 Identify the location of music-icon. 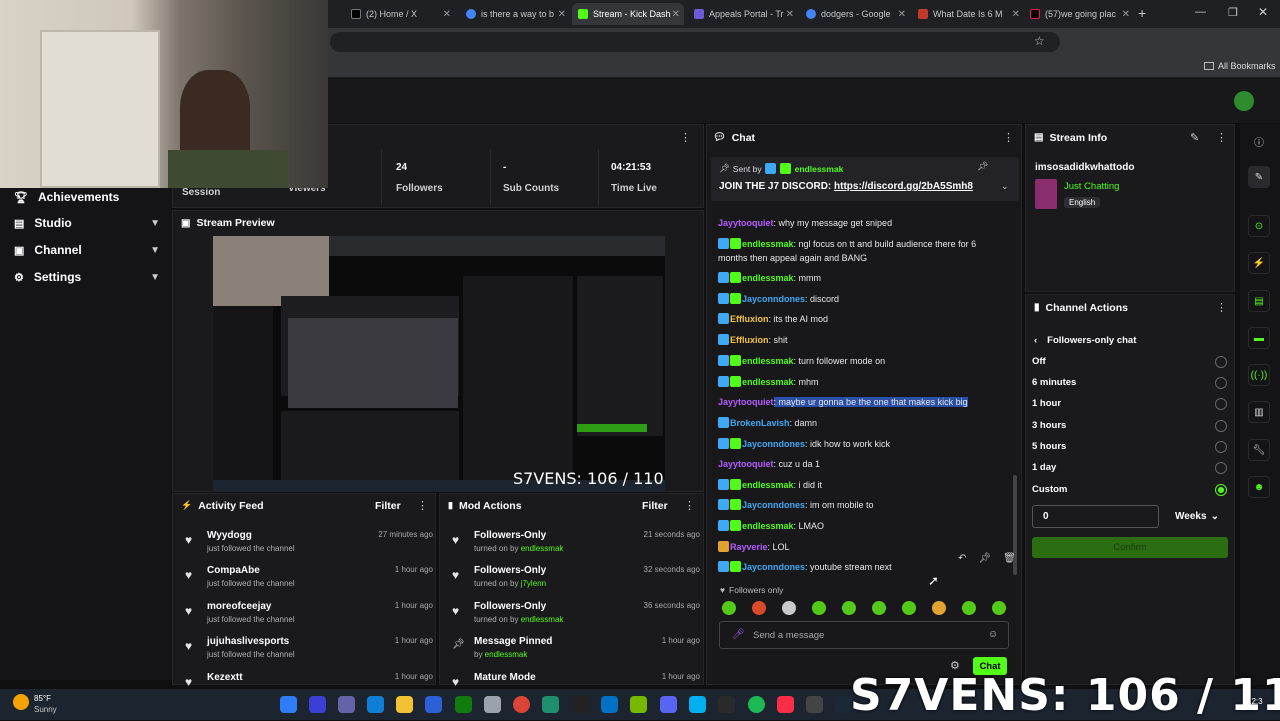
(785, 704).